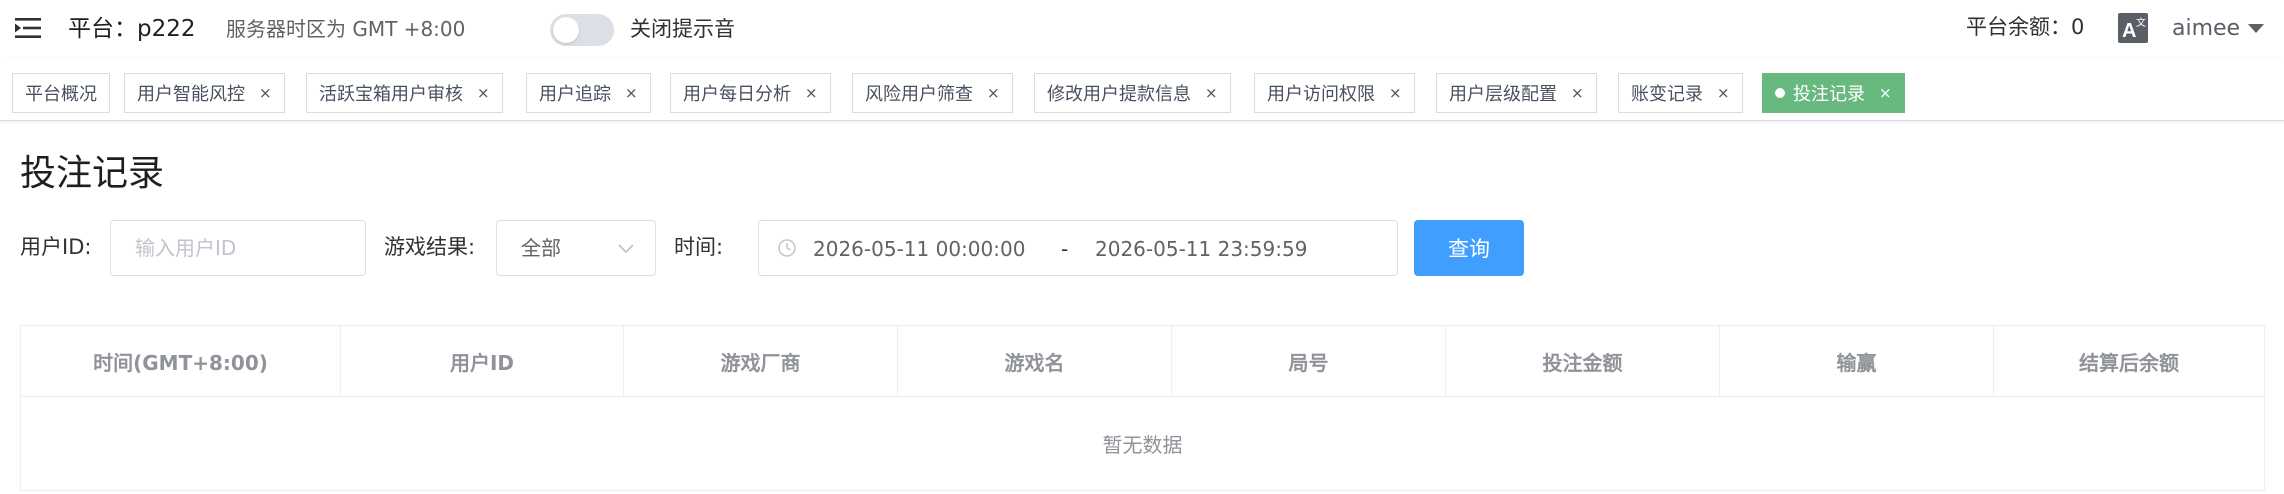 This screenshot has width=2284, height=494. What do you see at coordinates (2256, 28) in the screenshot?
I see `caret-down-icon` at bounding box center [2256, 28].